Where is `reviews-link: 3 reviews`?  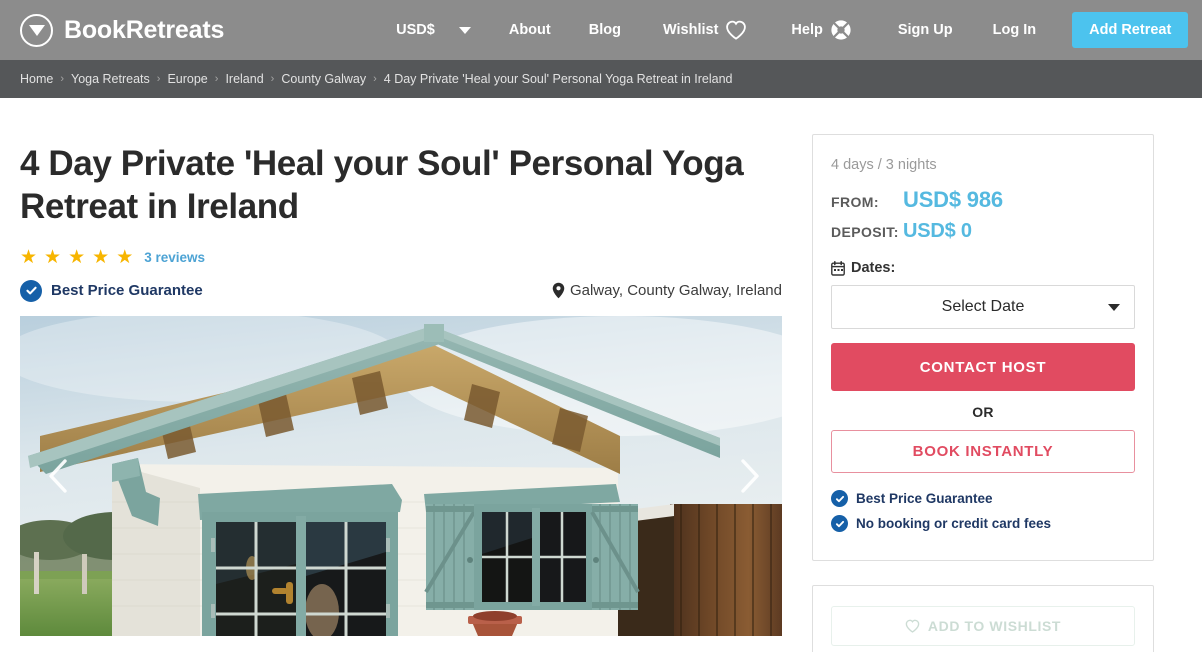 reviews-link: 3 reviews is located at coordinates (174, 257).